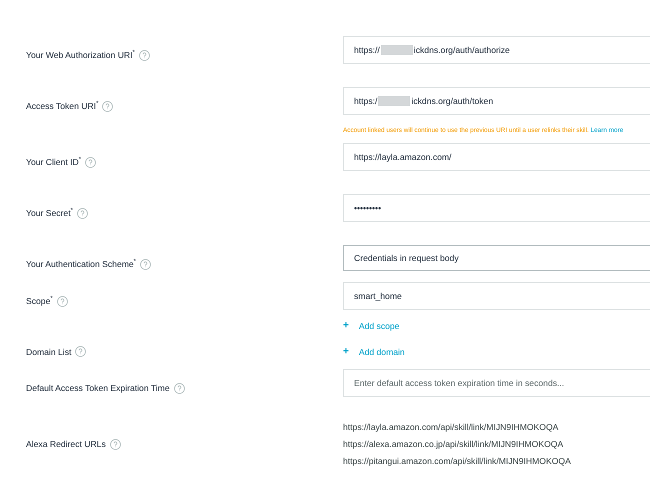 This screenshot has height=500, width=650. What do you see at coordinates (62, 106) in the screenshot?
I see `field-label: Access Token URI$^{*}$` at bounding box center [62, 106].